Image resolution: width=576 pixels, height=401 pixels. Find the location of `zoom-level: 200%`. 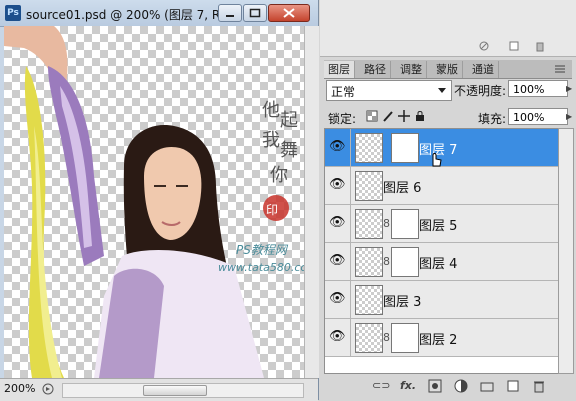

zoom-level: 200% is located at coordinates (19, 388).